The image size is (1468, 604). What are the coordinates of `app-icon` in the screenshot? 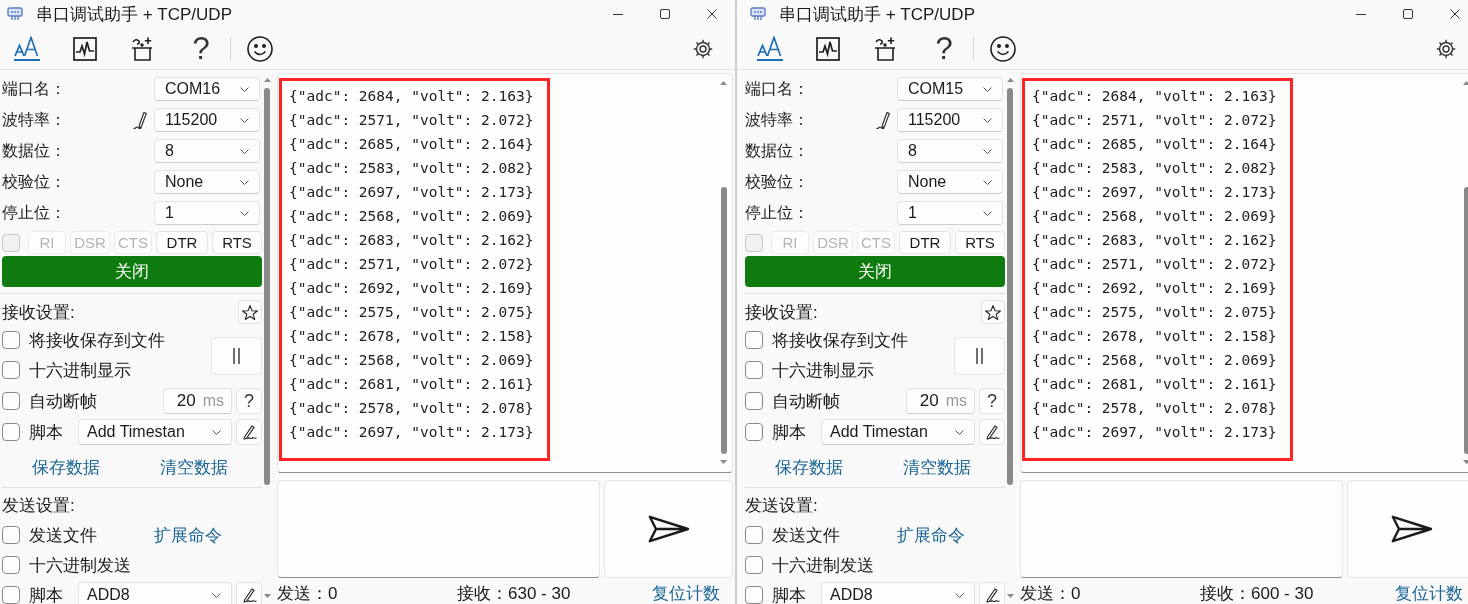 It's located at (15, 14).